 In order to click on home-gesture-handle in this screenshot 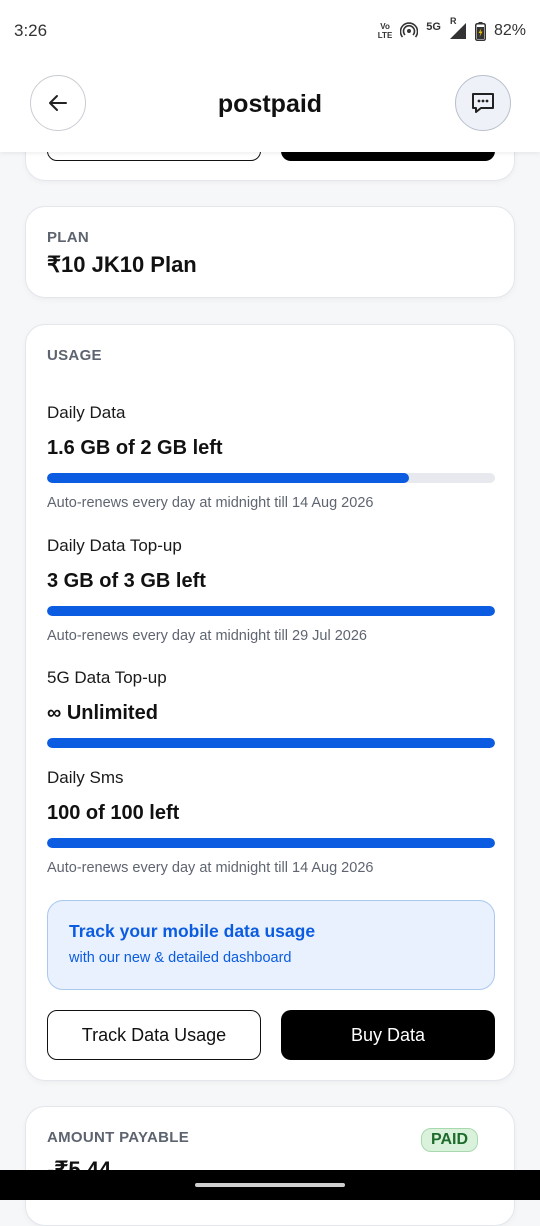, I will do `click(270, 1185)`.